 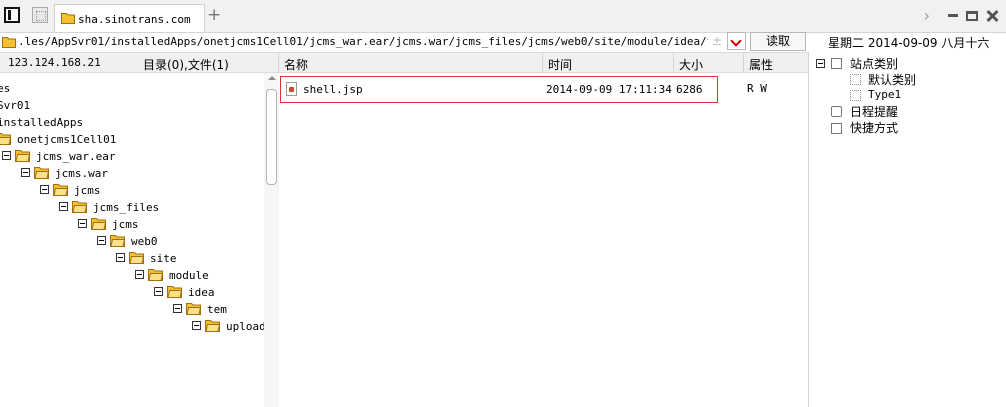 I want to click on address-bar: ± 读取 星期二 2014-09-09 八月十六, so click(x=503, y=42).